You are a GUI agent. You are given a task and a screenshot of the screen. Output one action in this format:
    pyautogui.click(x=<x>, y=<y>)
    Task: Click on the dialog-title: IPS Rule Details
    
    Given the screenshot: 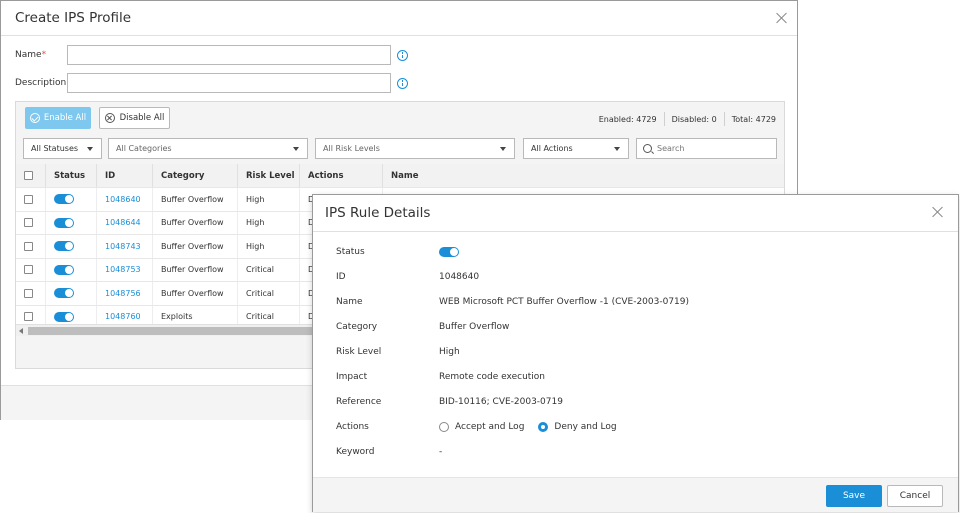 What is the action you would take?
    pyautogui.click(x=378, y=213)
    